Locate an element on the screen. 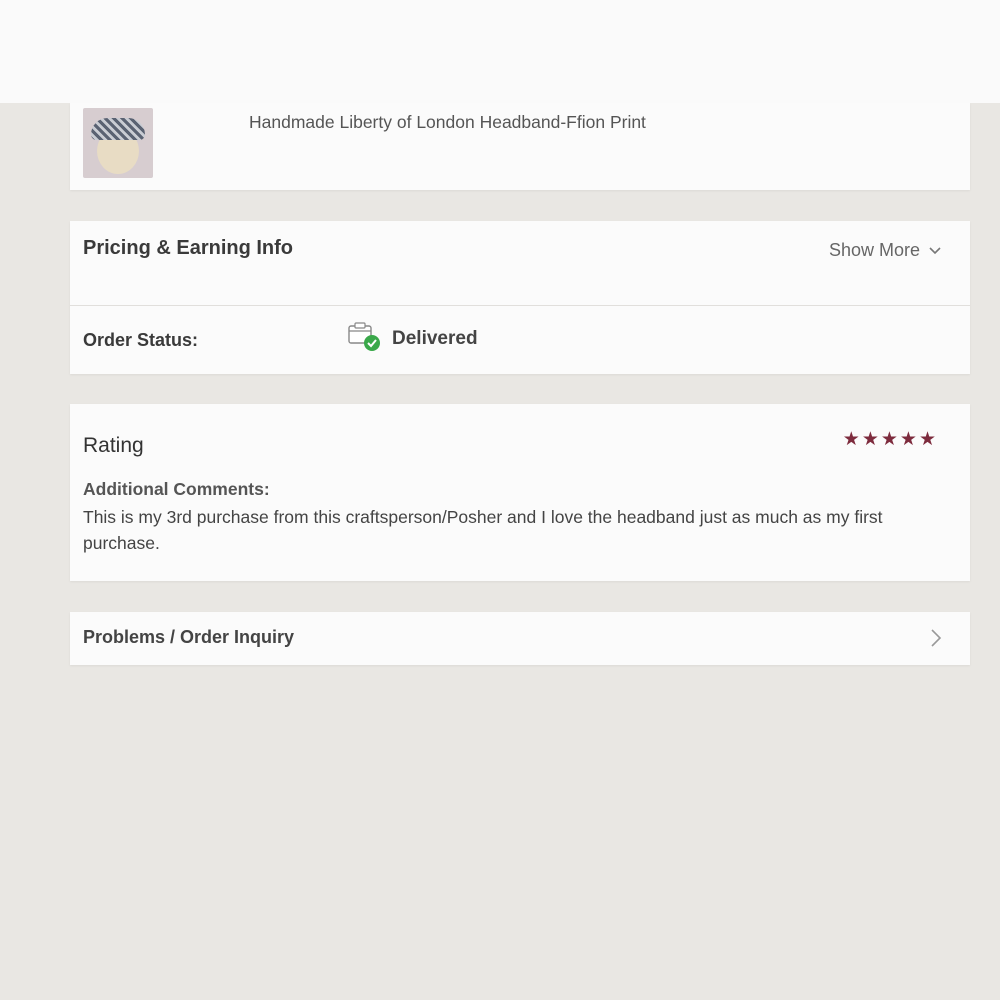 Image resolution: width=1000 pixels, height=1000 pixels. chevron-down-icon is located at coordinates (935, 250).